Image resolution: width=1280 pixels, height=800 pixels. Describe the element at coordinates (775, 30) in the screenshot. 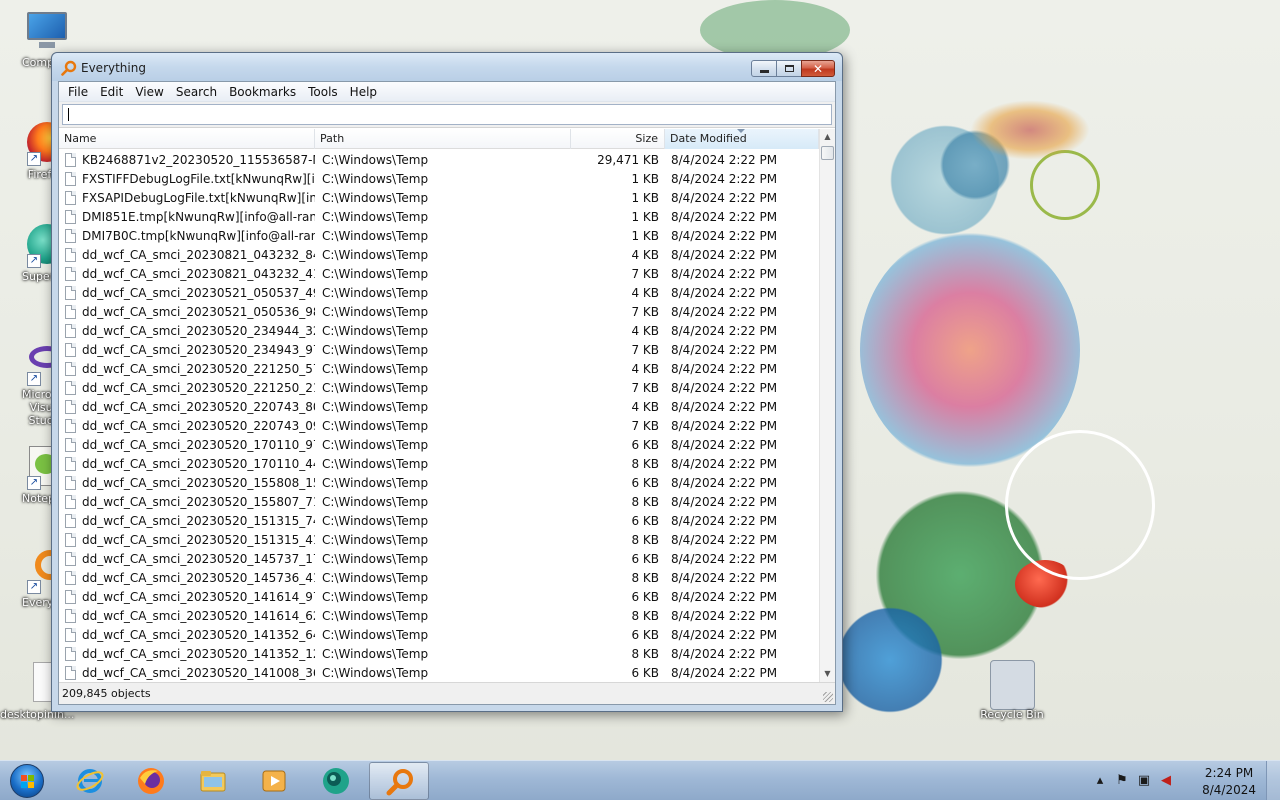

I see `wallpaper-shape` at that location.